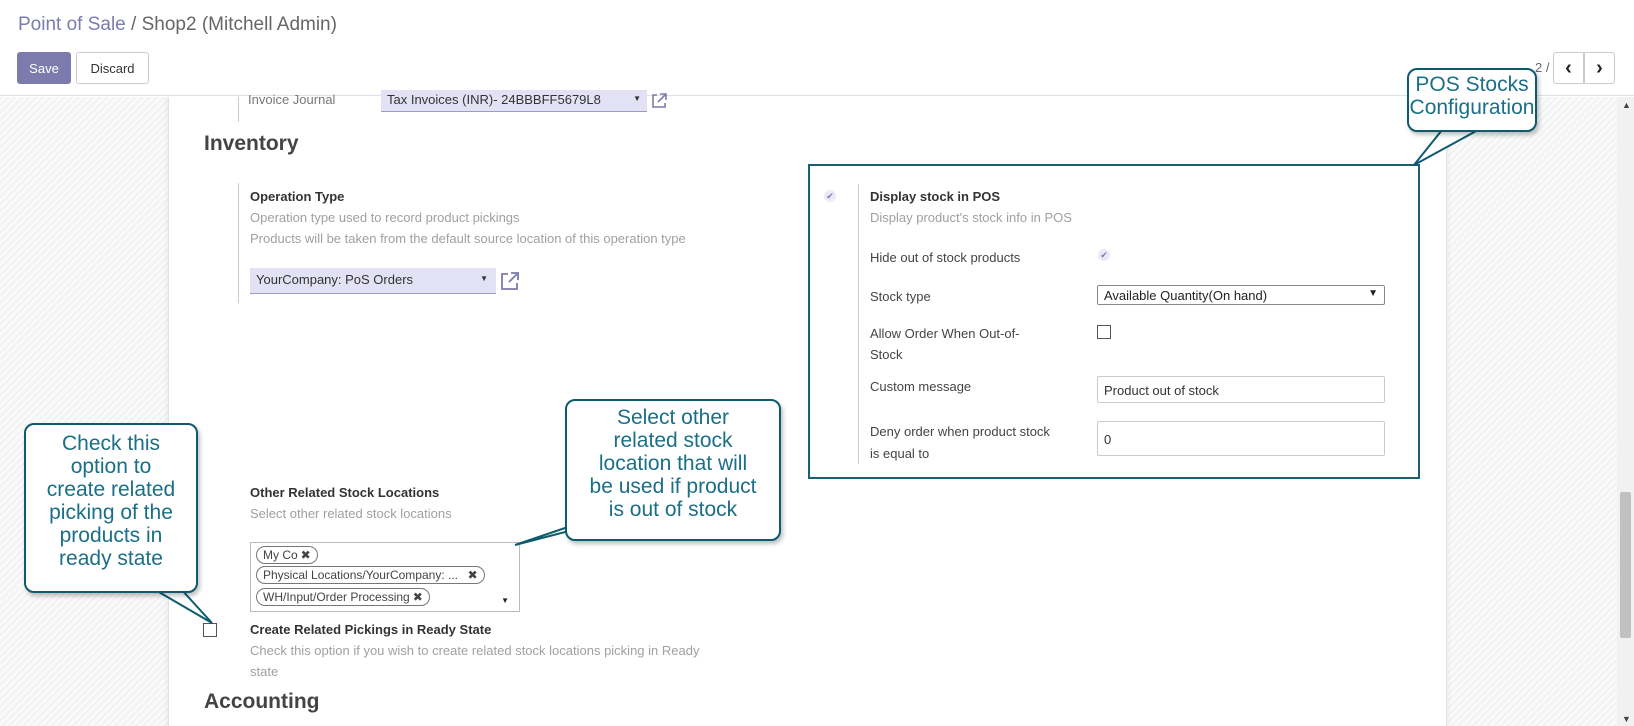  I want to click on callout-text: location that will, so click(673, 463).